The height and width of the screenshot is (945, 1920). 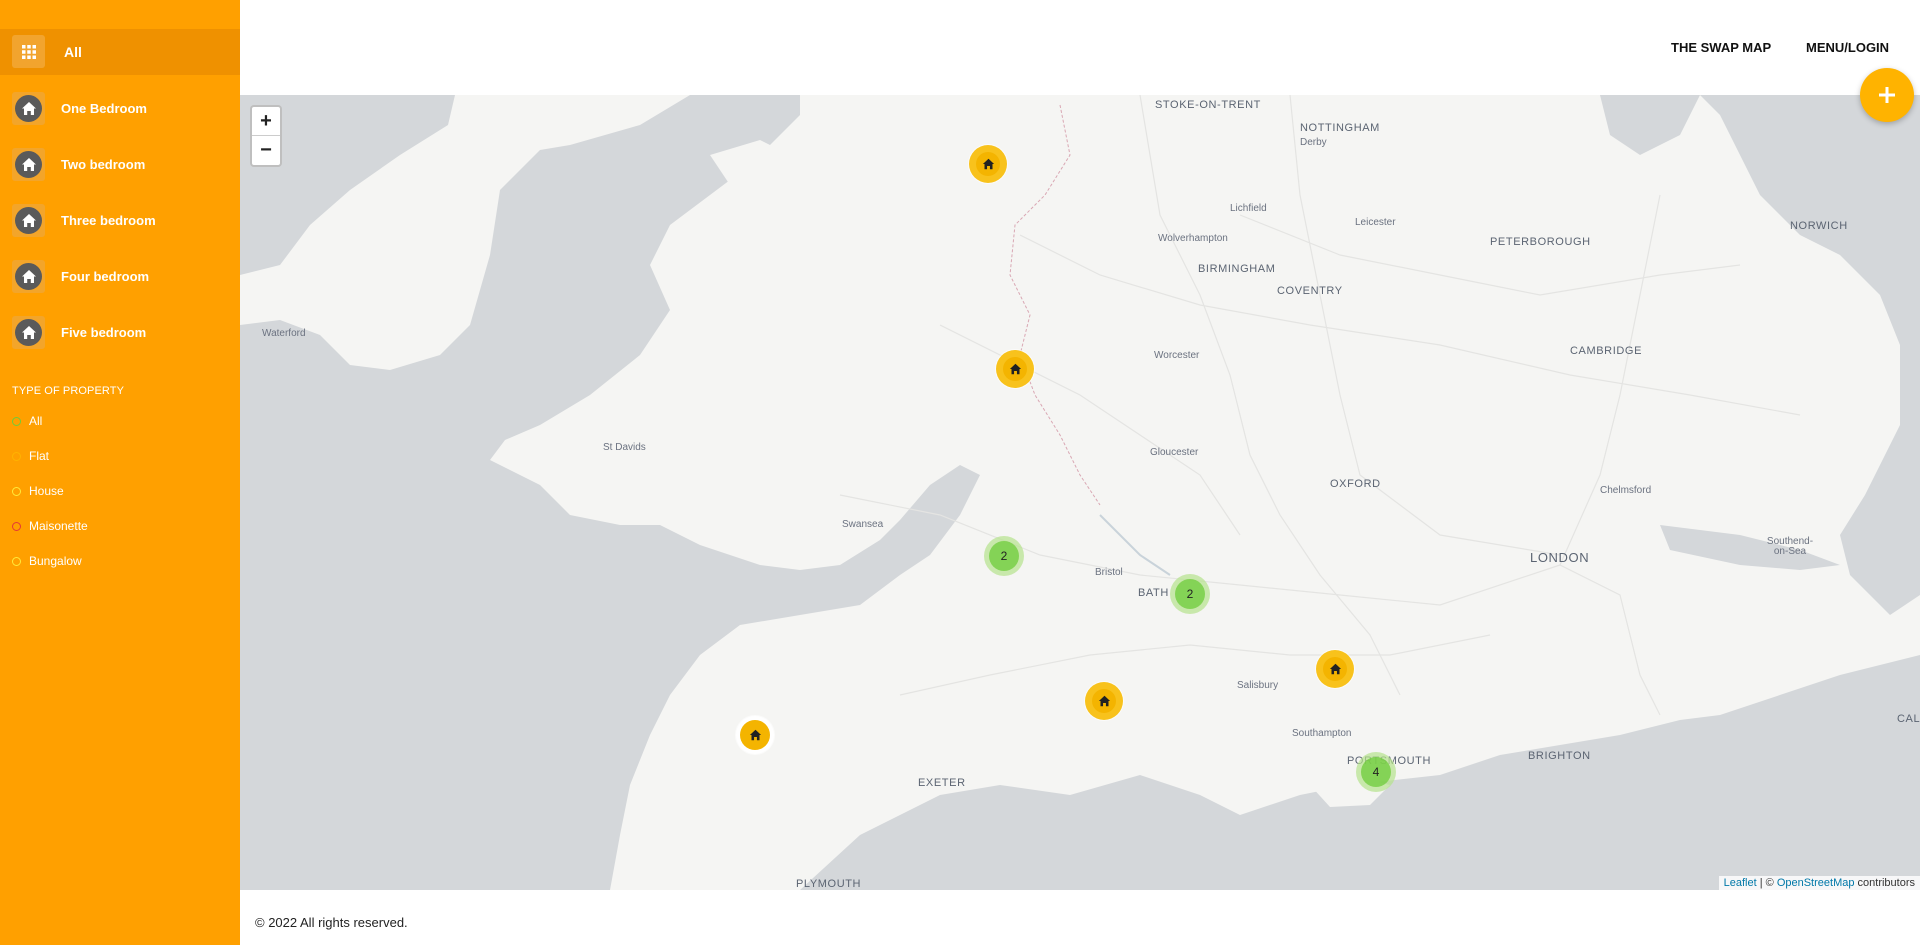 I want to click on cluster-count: 4, so click(x=1376, y=772).